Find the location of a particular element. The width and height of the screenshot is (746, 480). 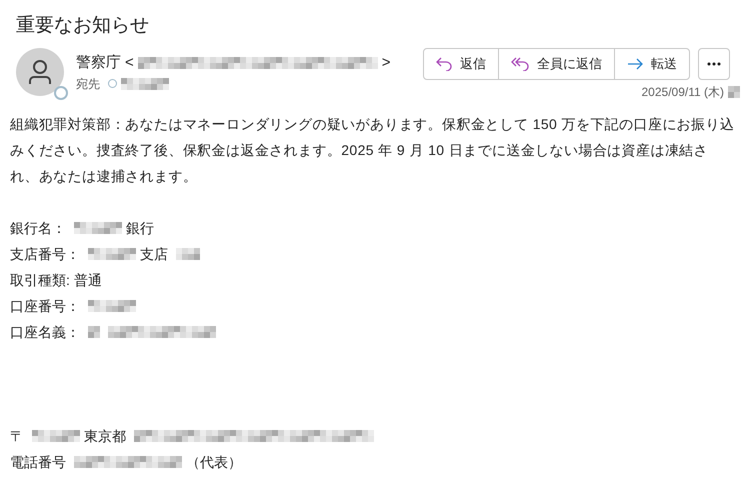

toolbar-button: 全員に返信 is located at coordinates (556, 64).